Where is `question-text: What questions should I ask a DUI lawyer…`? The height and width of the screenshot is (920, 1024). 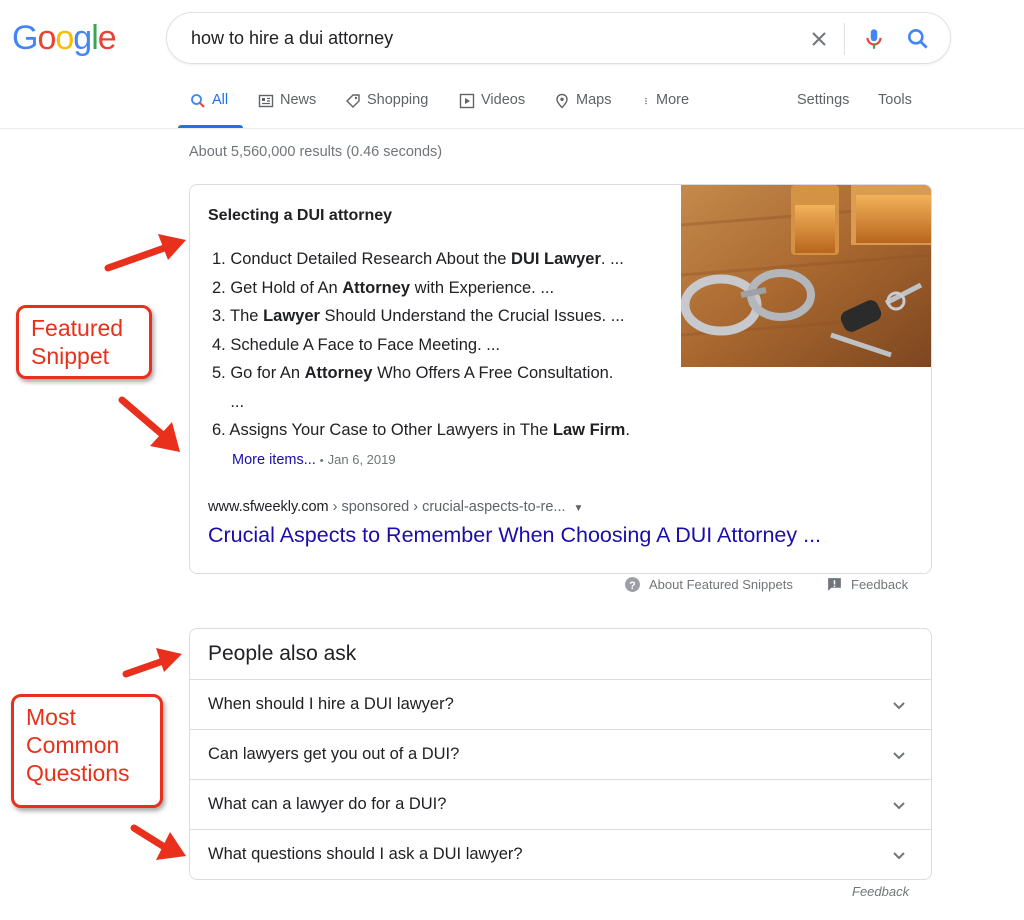
question-text: What questions should I ask a DUI lawyer… is located at coordinates (365, 854).